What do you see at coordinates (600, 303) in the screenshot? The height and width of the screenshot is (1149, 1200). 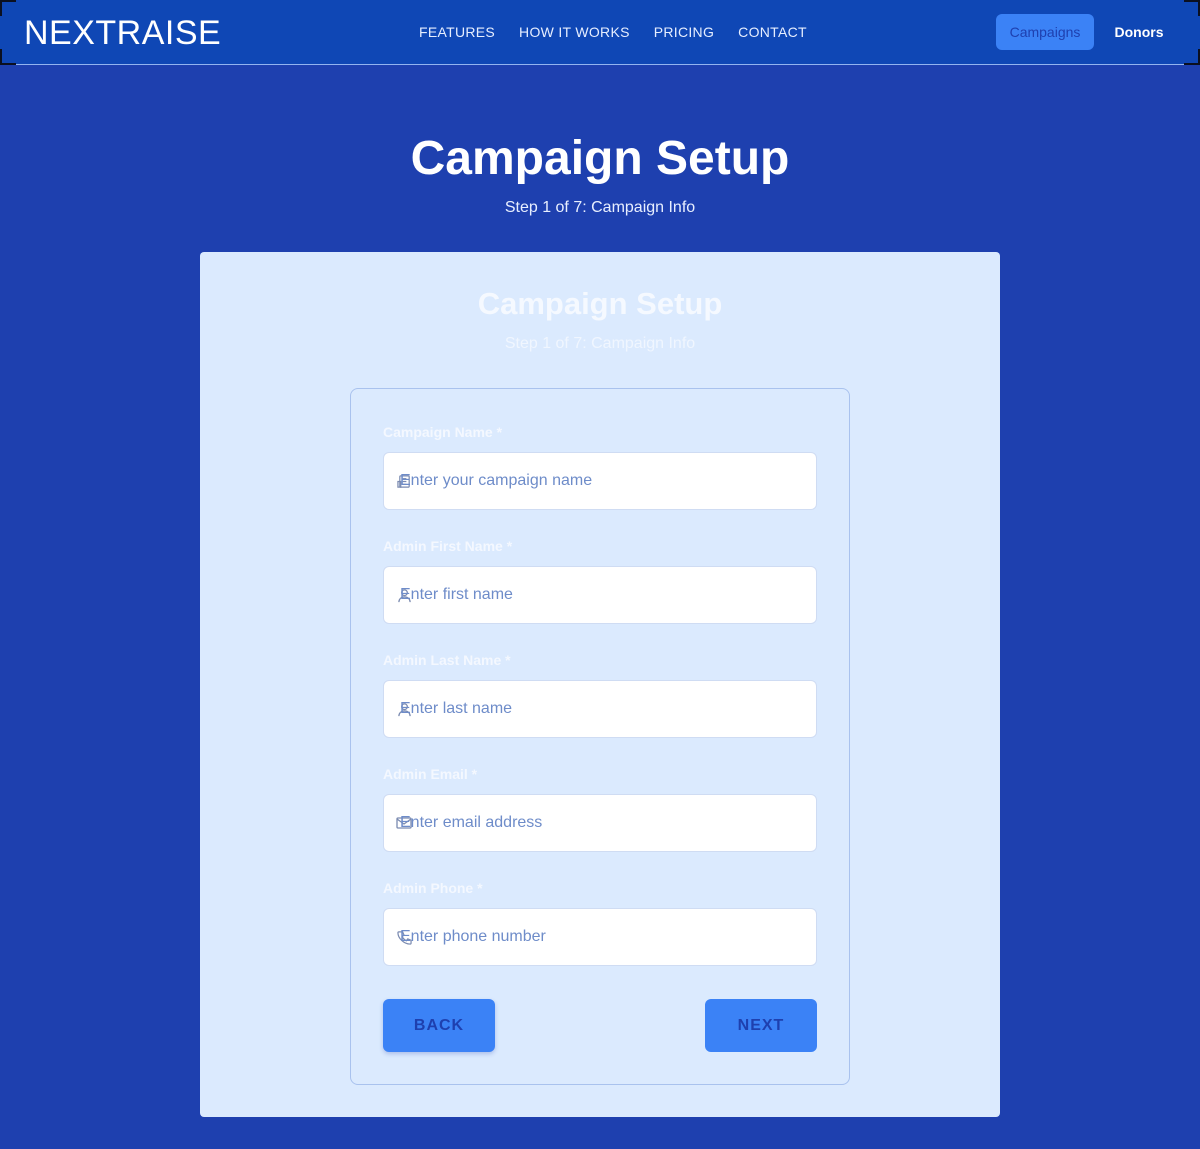 I see `panel-title: Campaign Setup` at bounding box center [600, 303].